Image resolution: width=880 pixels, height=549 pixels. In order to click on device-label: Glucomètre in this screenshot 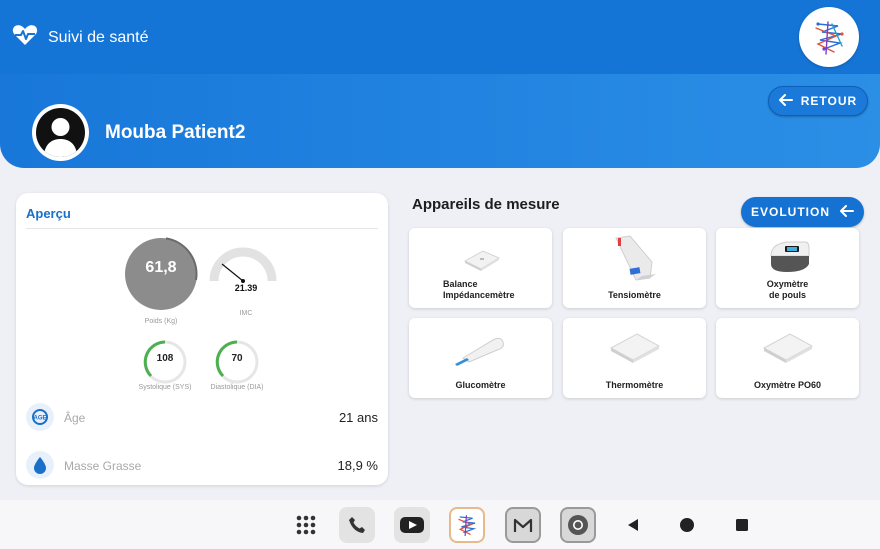, I will do `click(480, 385)`.